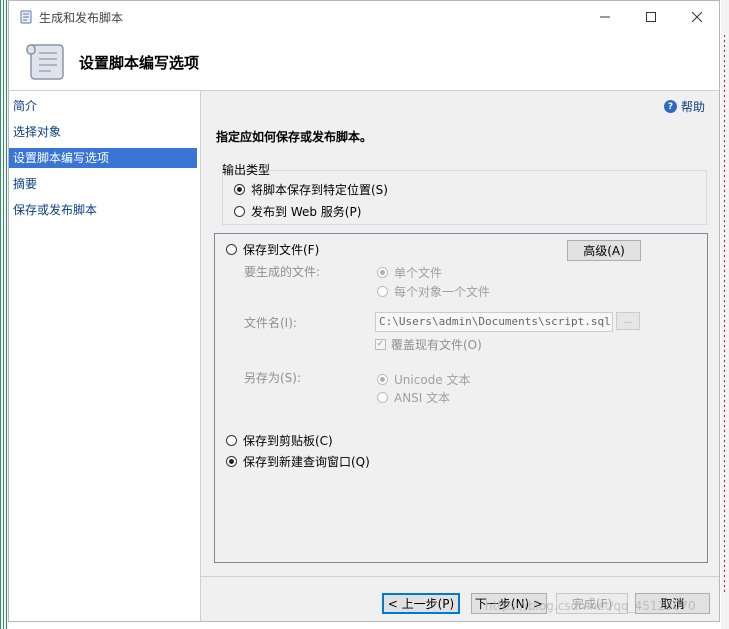  I want to click on background-left-strip, so click(4, 314).